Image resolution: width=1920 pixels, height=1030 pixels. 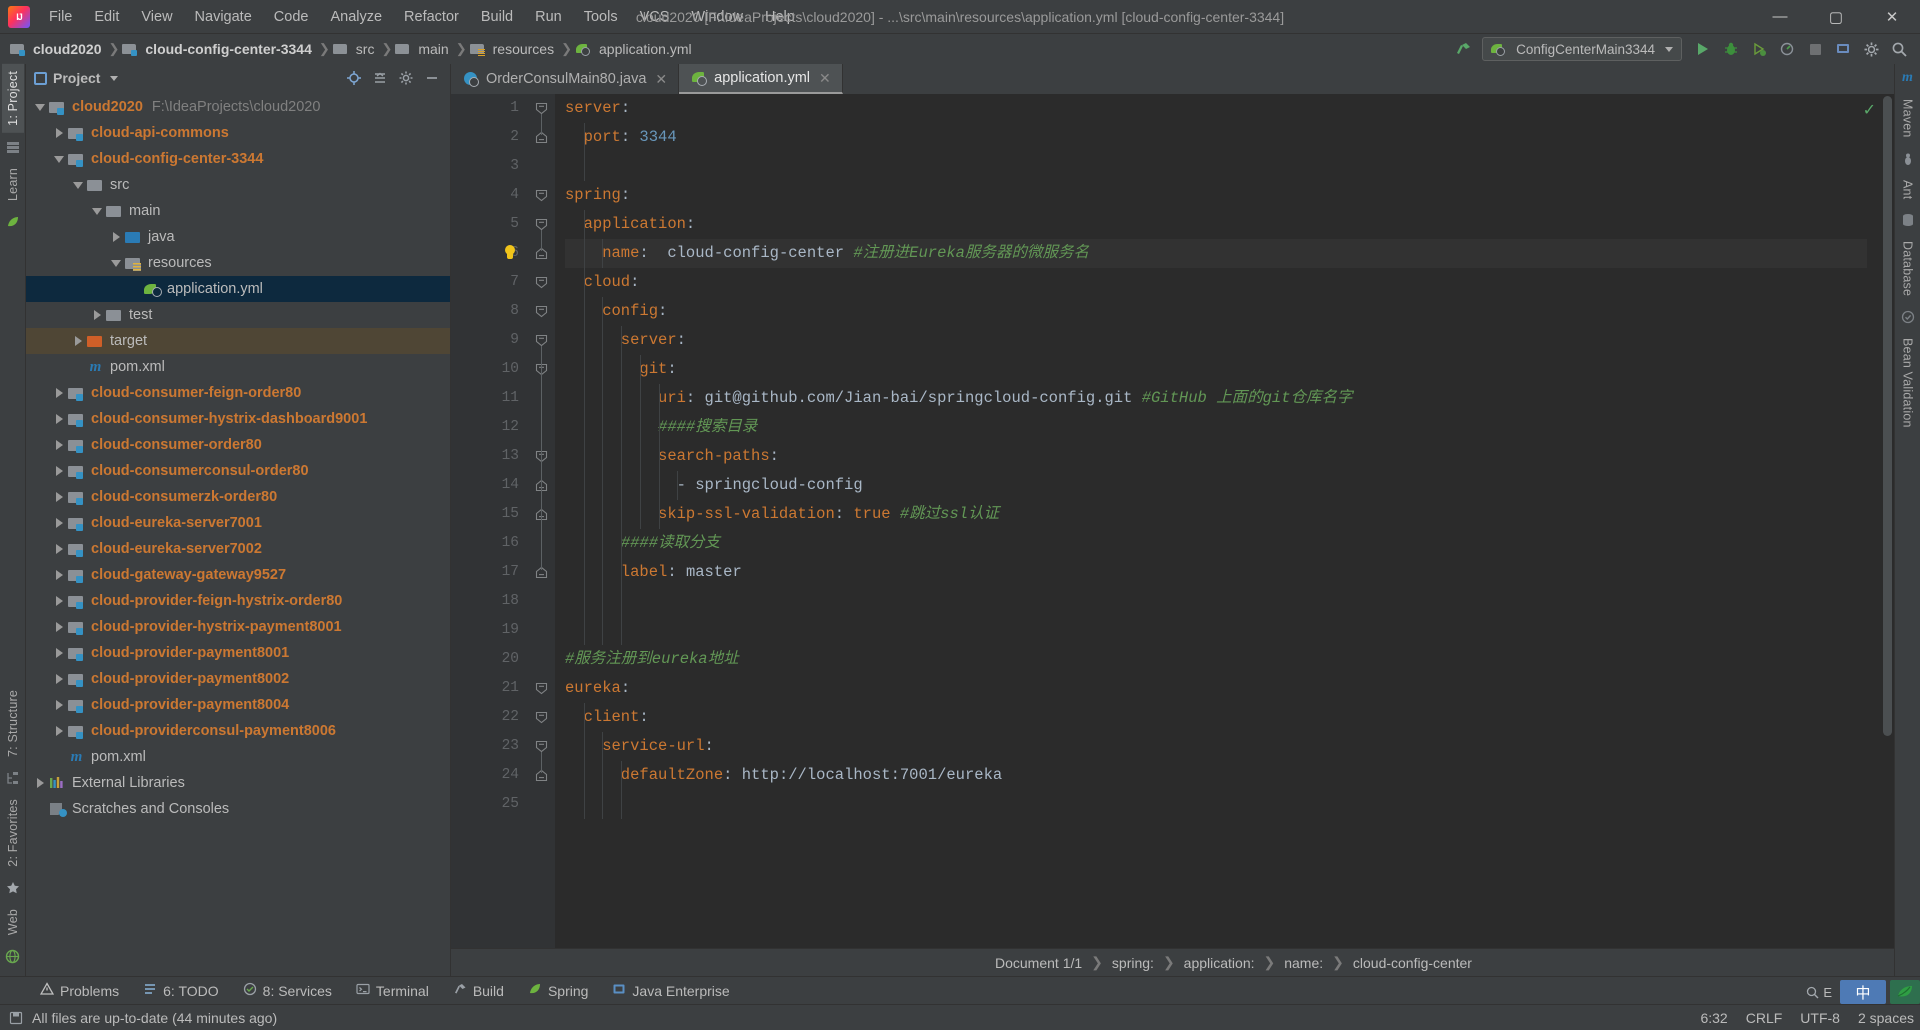 I want to click on breadcrumb-spring: spring:, so click(x=1133, y=963).